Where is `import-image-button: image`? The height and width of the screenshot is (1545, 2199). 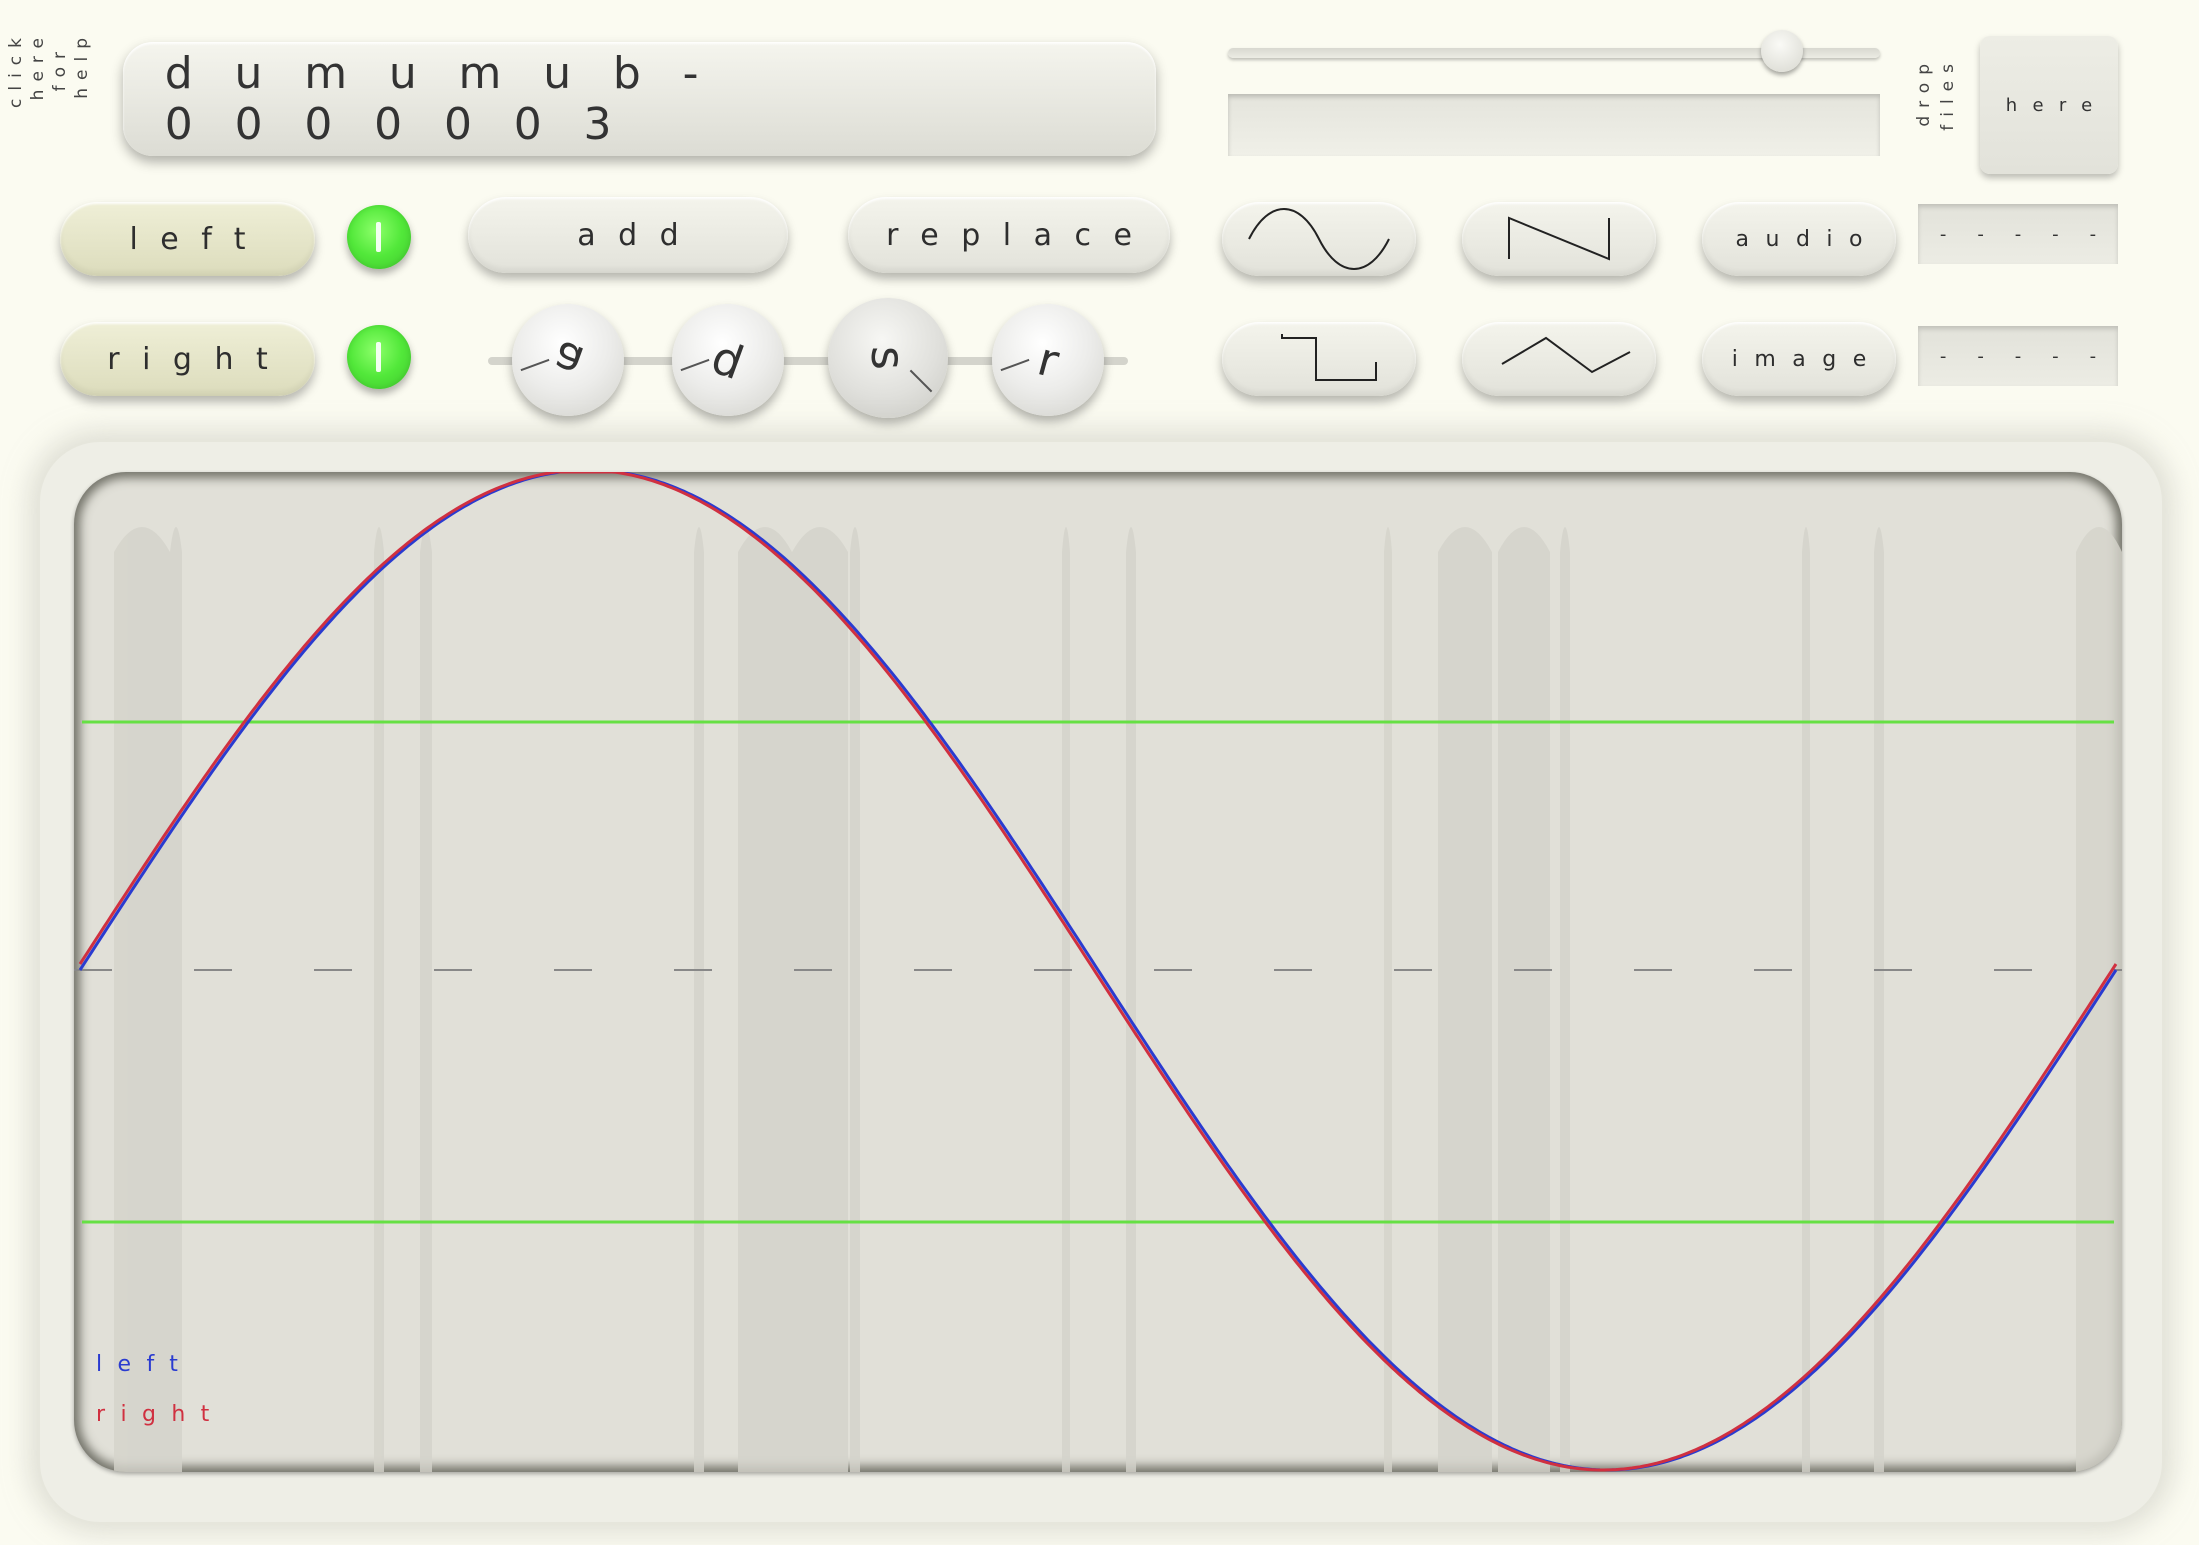 import-image-button: image is located at coordinates (1799, 359).